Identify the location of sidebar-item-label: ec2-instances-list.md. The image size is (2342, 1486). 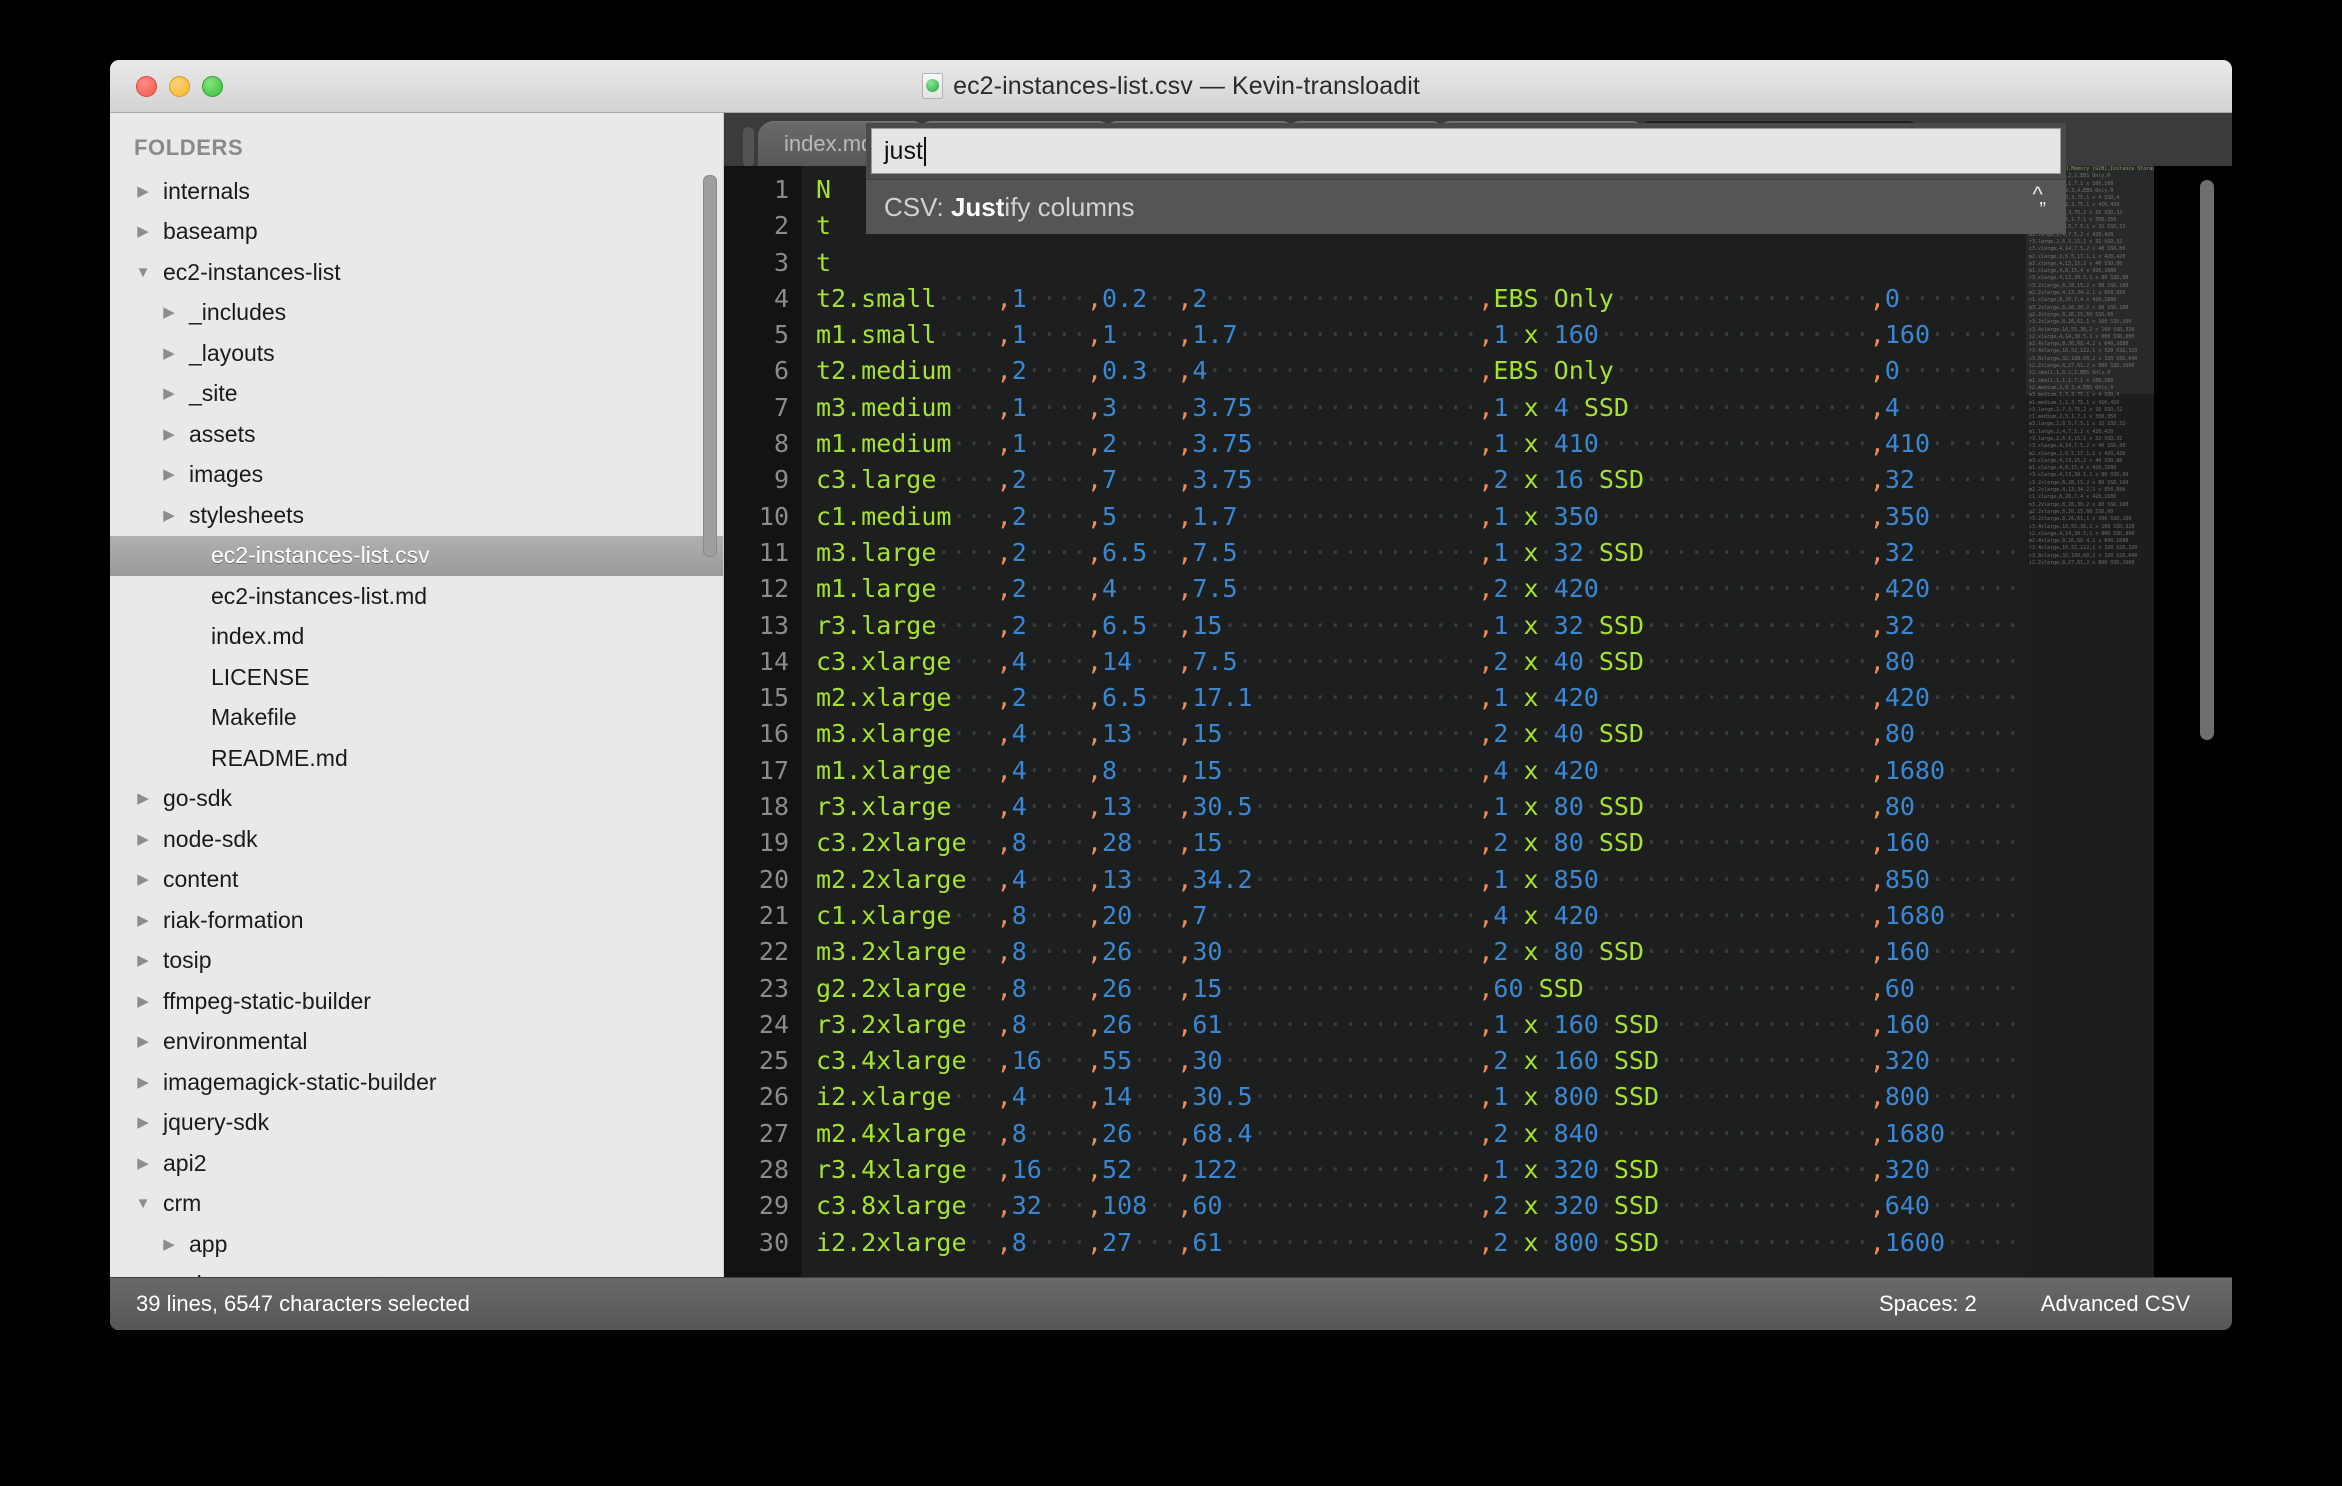
(319, 595).